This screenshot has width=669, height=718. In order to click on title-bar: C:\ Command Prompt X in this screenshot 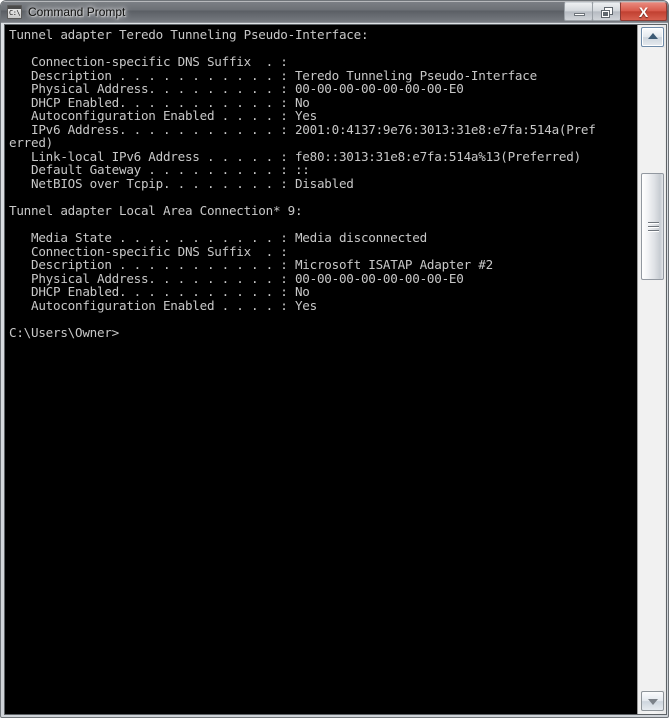, I will do `click(334, 12)`.